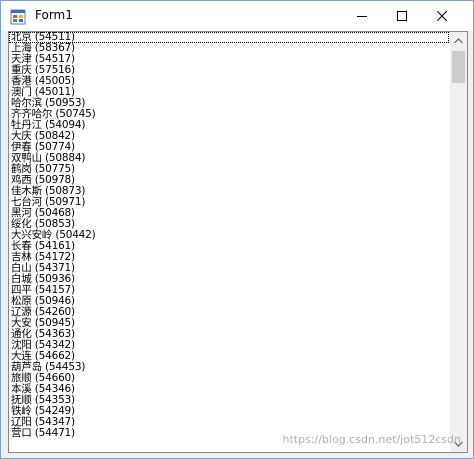 Image resolution: width=474 pixels, height=459 pixels. What do you see at coordinates (458, 67) in the screenshot?
I see `scroll-thumb` at bounding box center [458, 67].